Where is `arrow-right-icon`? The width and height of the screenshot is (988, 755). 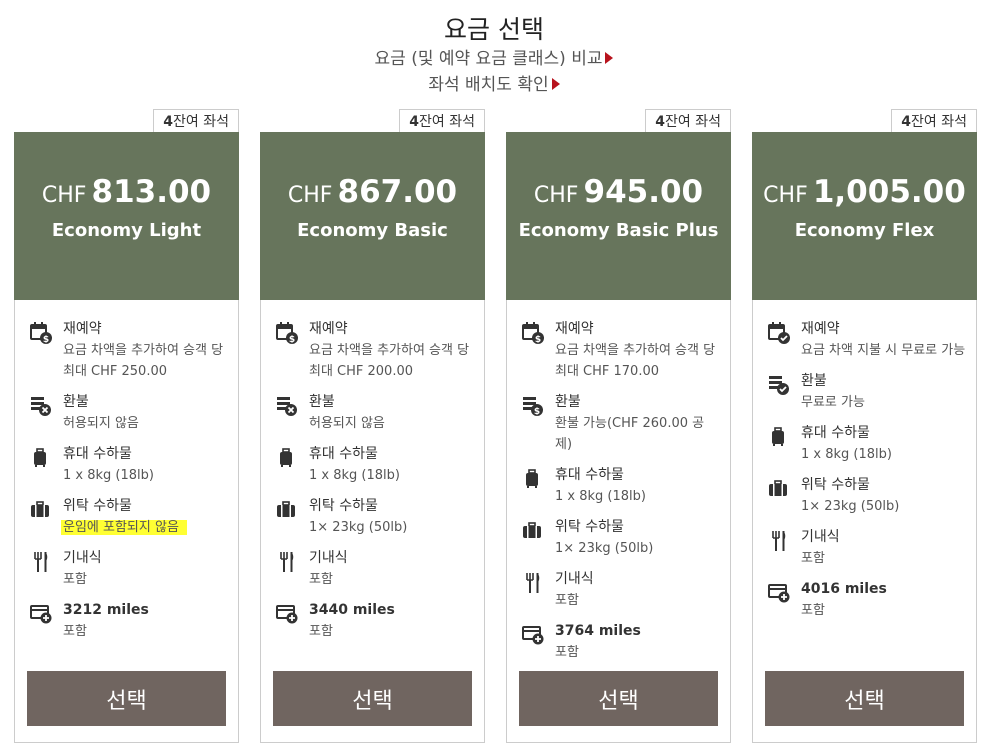 arrow-right-icon is located at coordinates (555, 84).